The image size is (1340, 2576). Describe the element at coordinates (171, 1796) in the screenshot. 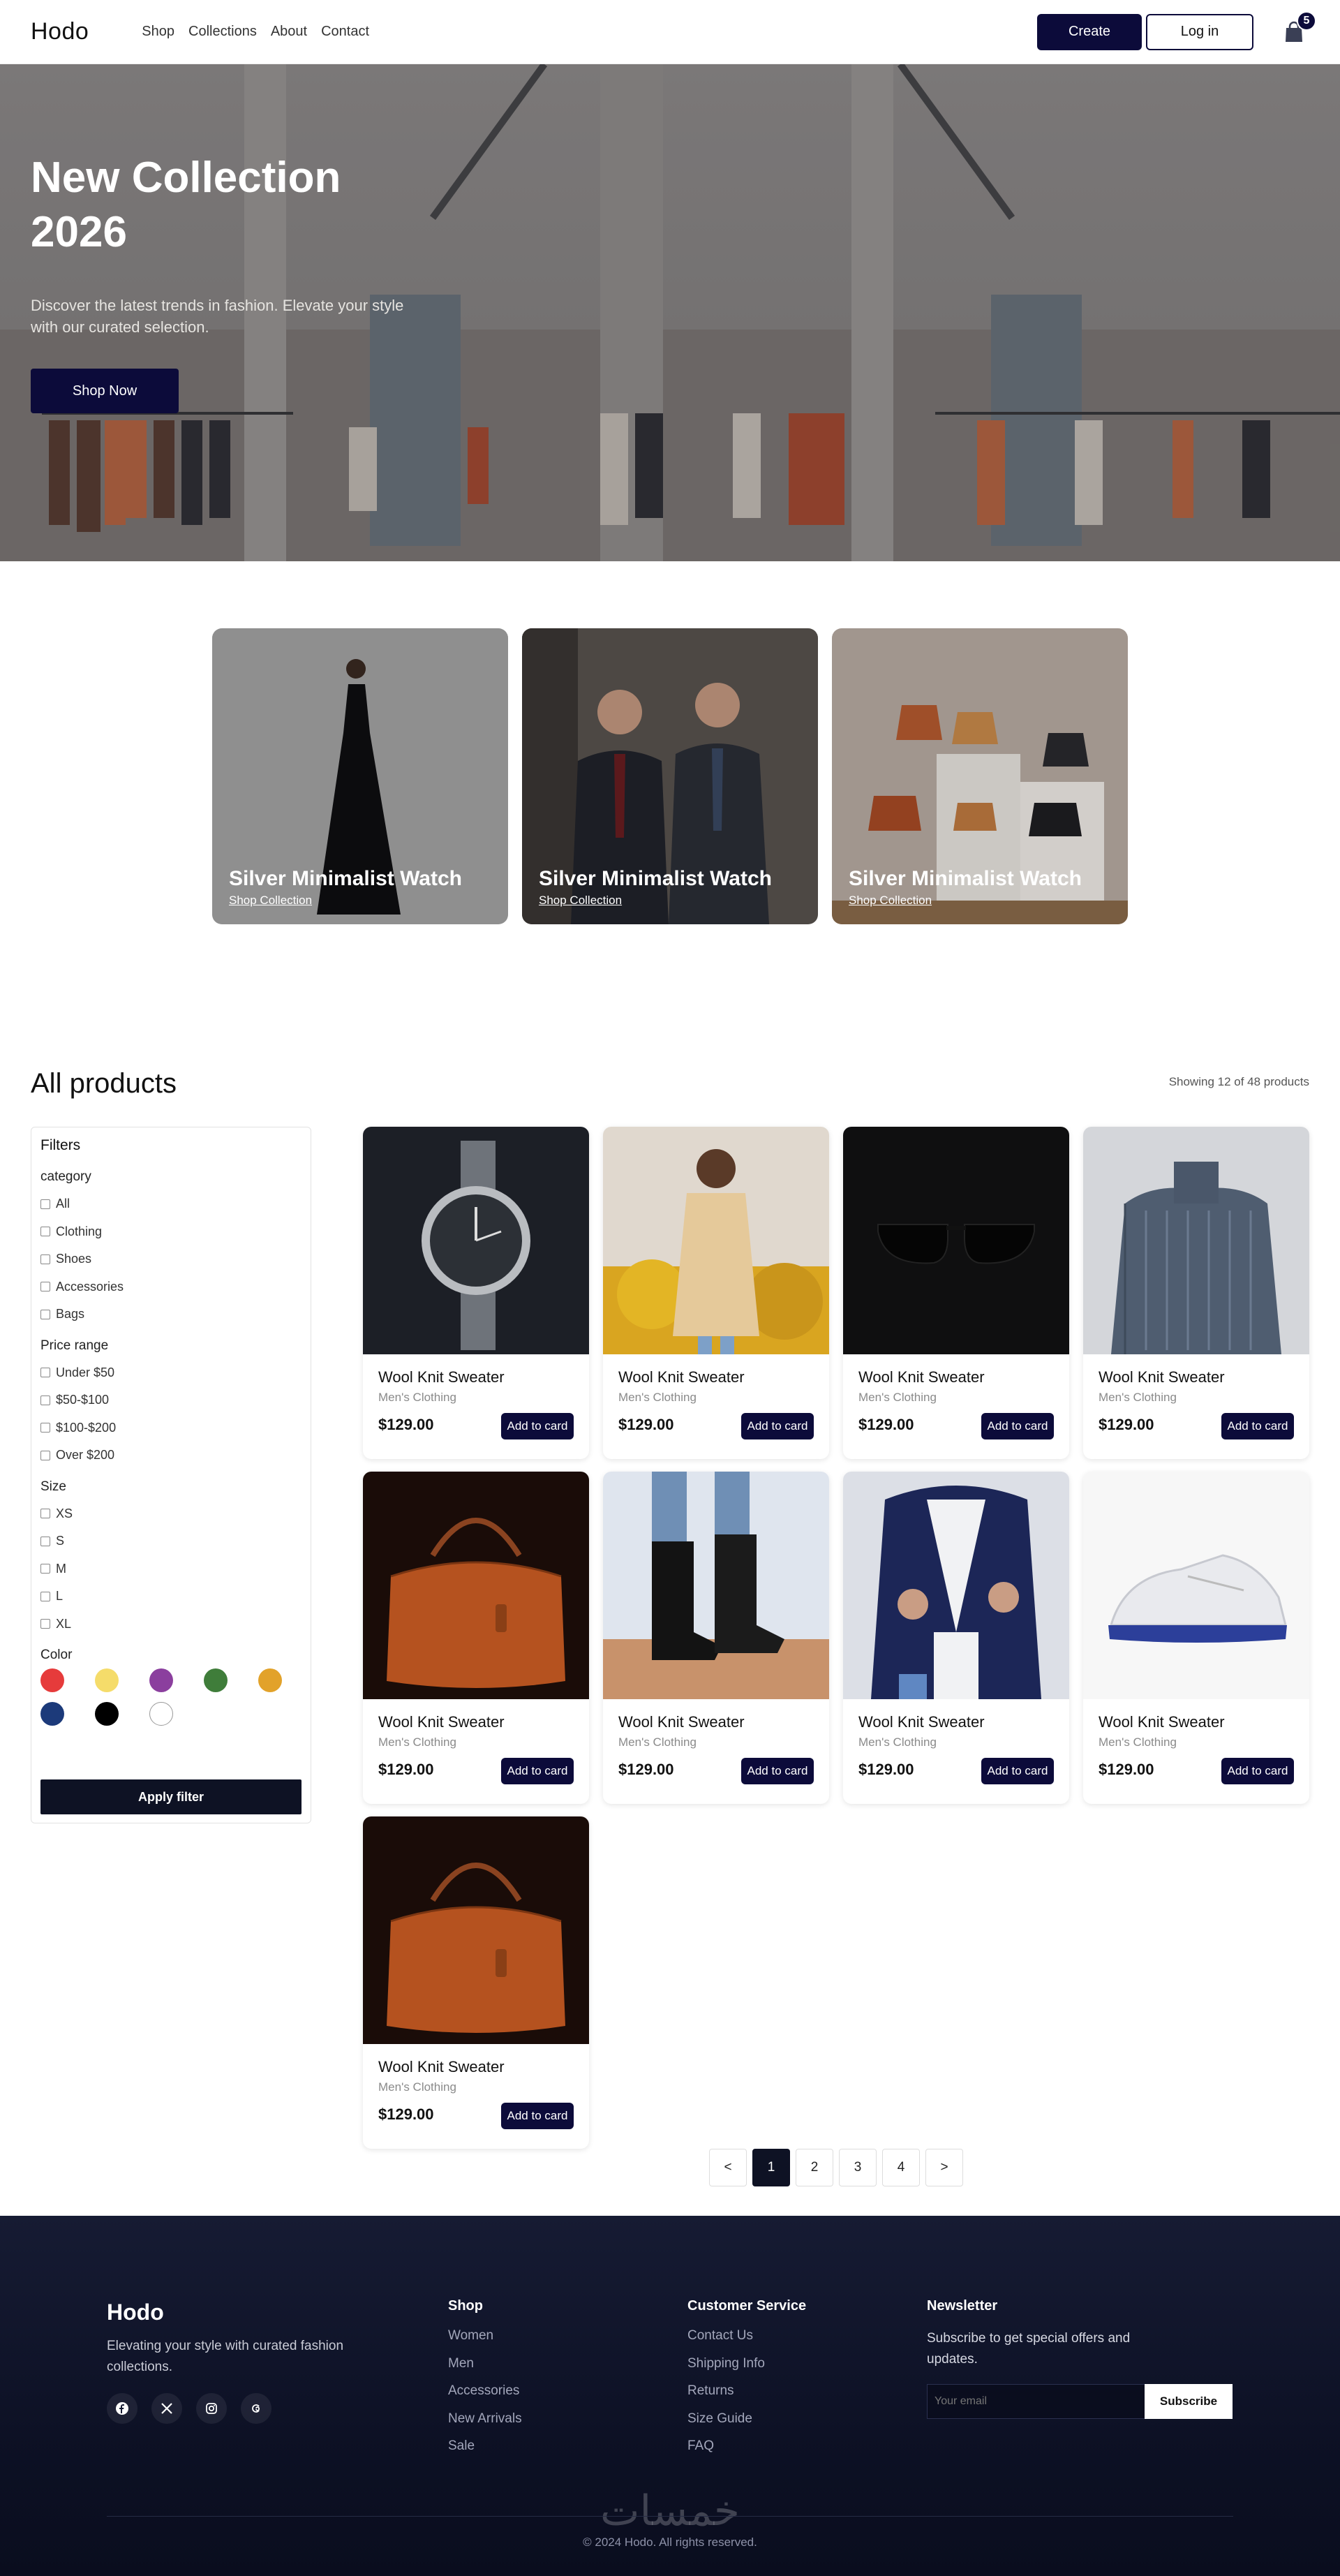

I see `apply-filter-button: Apply filter` at that location.